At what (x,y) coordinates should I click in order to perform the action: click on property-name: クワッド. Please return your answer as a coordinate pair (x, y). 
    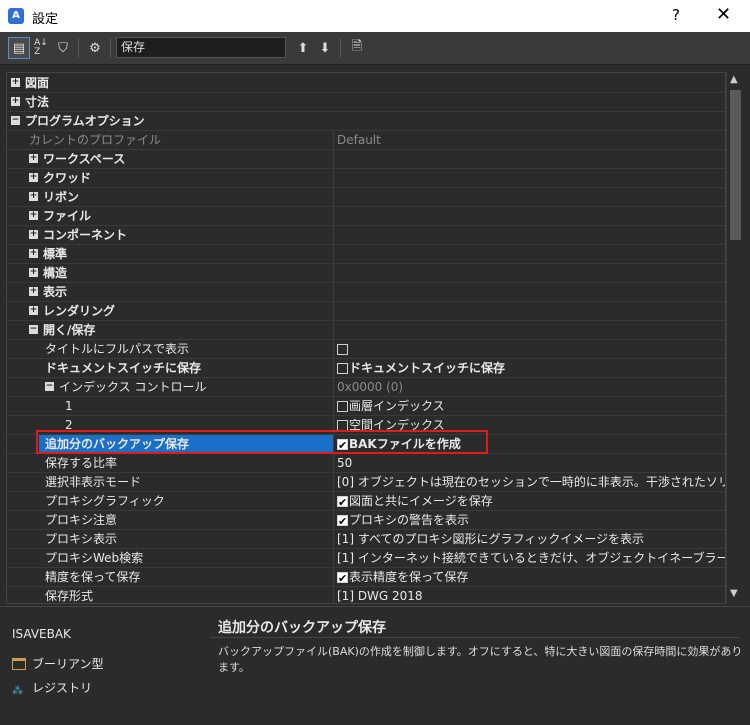
    Looking at the image, I should click on (67, 178).